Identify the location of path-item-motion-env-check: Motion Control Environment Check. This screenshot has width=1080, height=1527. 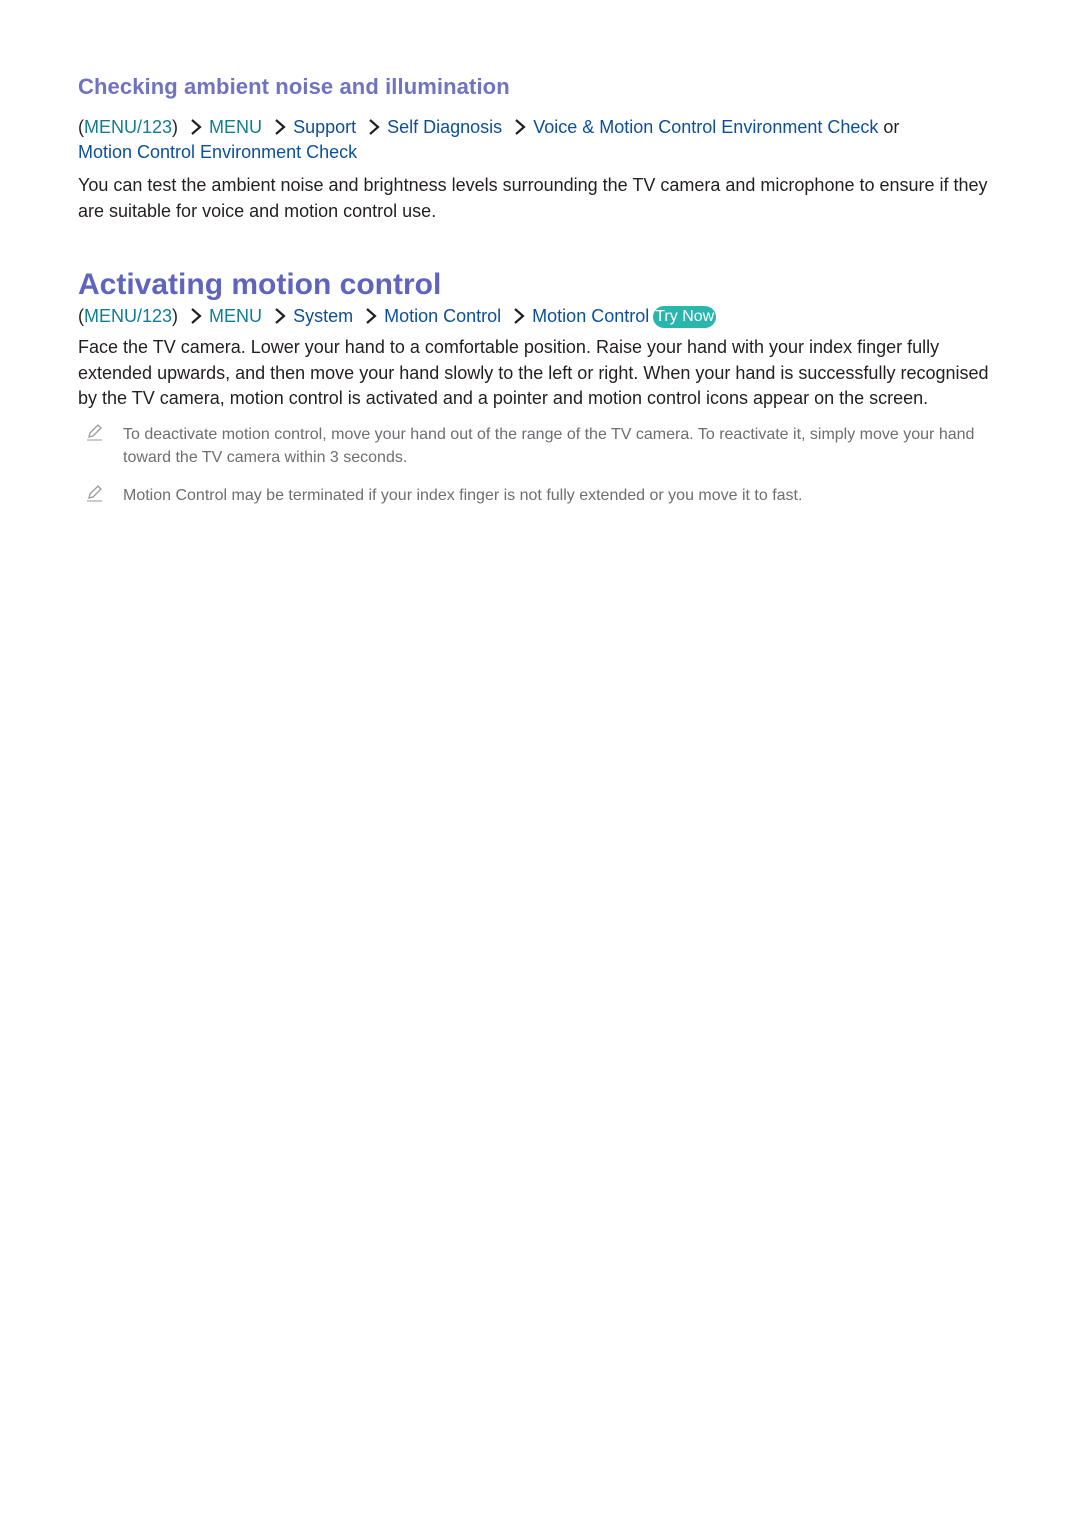
(217, 152).